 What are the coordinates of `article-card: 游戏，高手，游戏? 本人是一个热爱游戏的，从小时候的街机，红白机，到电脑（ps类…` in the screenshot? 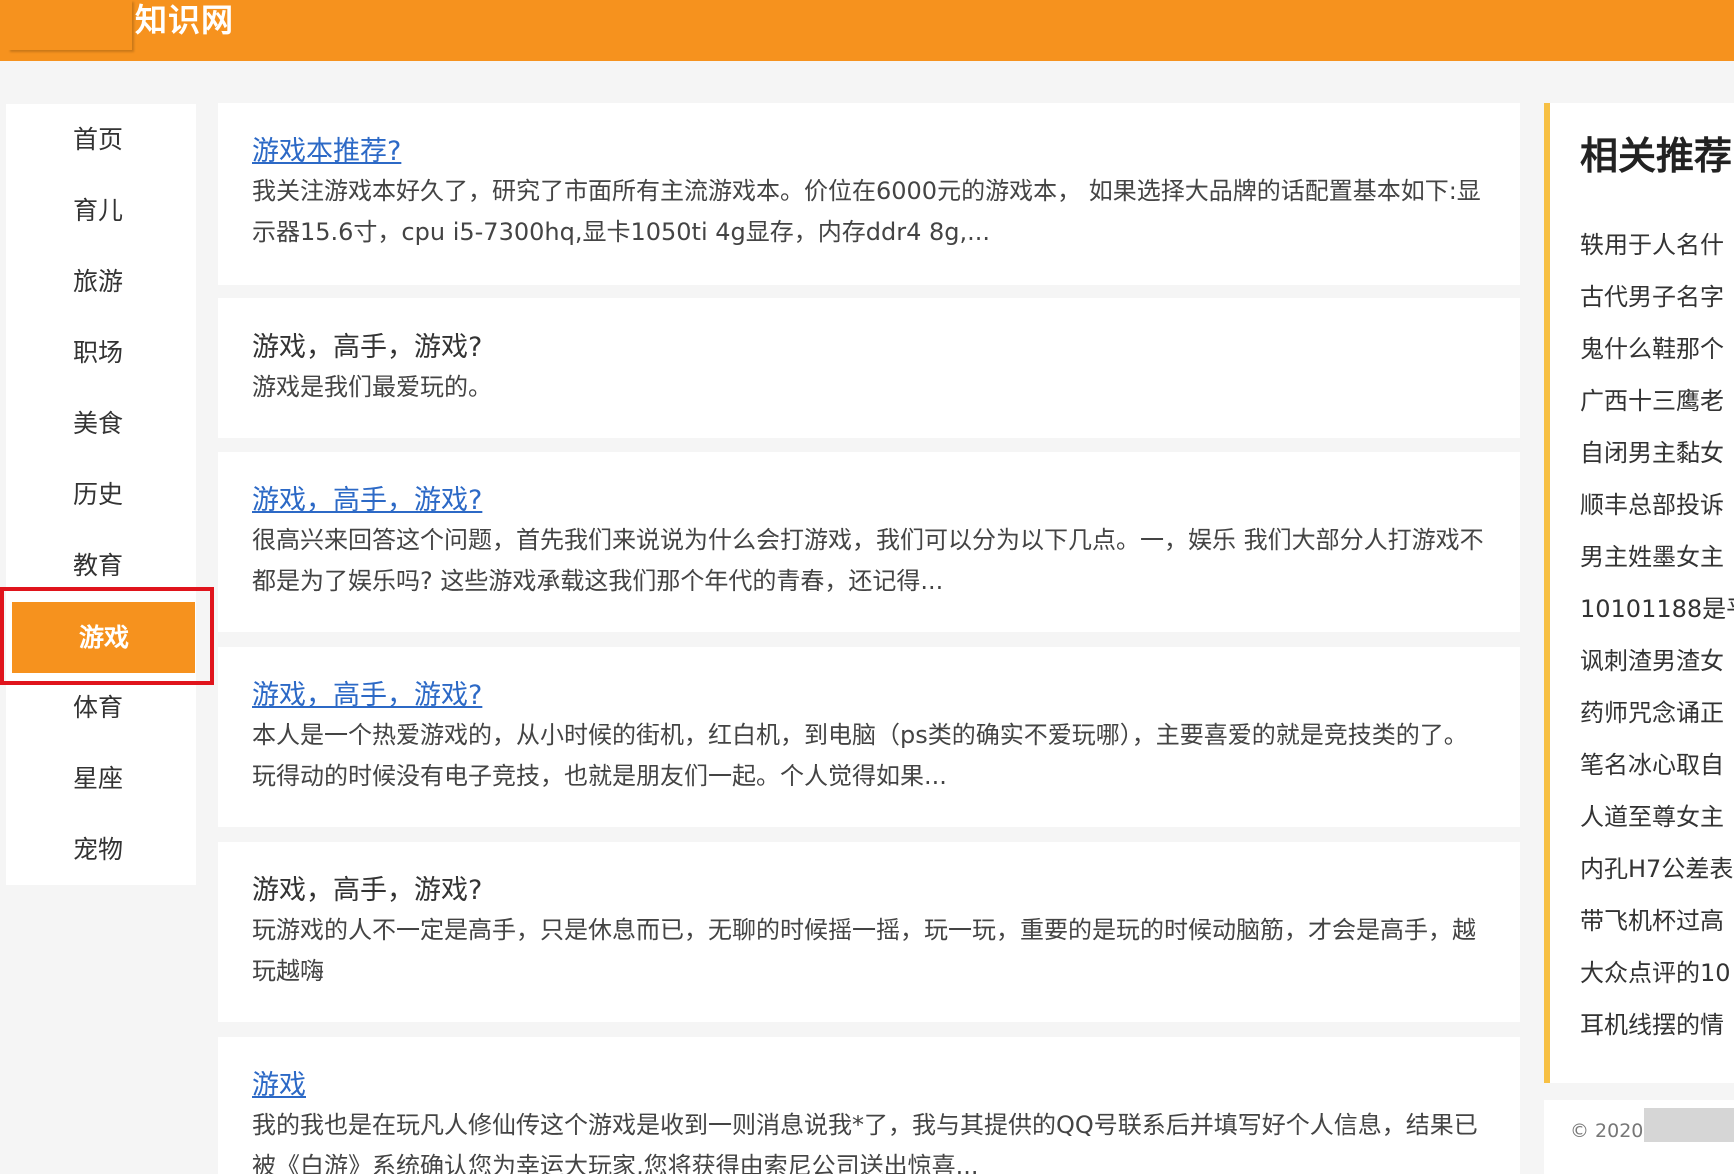 It's located at (869, 737).